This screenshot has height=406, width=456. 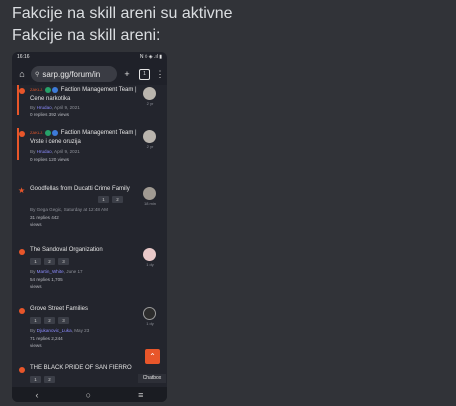 I want to click on thread-date: Saturday at 12:48 AM, so click(x=85, y=209).